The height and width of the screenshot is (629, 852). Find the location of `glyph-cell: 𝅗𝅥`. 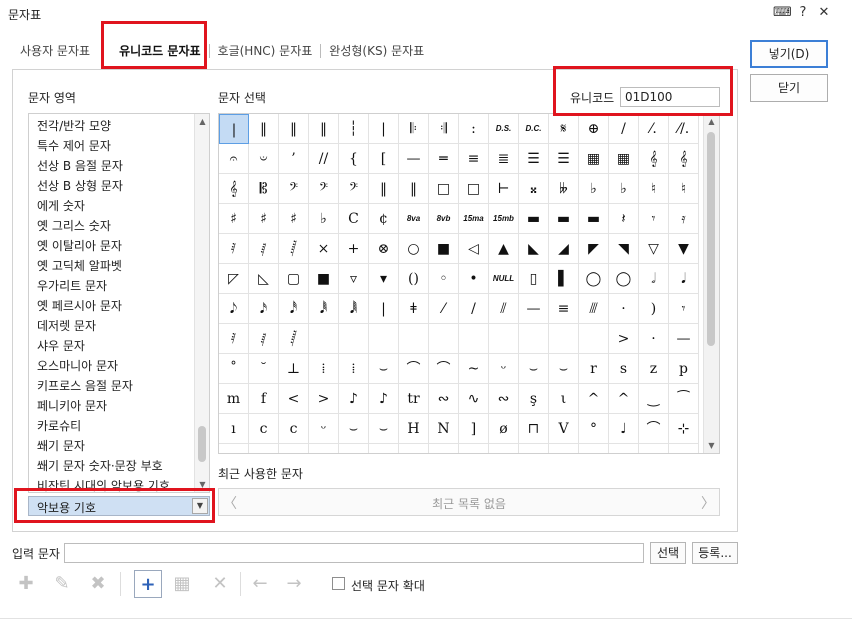

glyph-cell: 𝅗𝅥 is located at coordinates (654, 279).